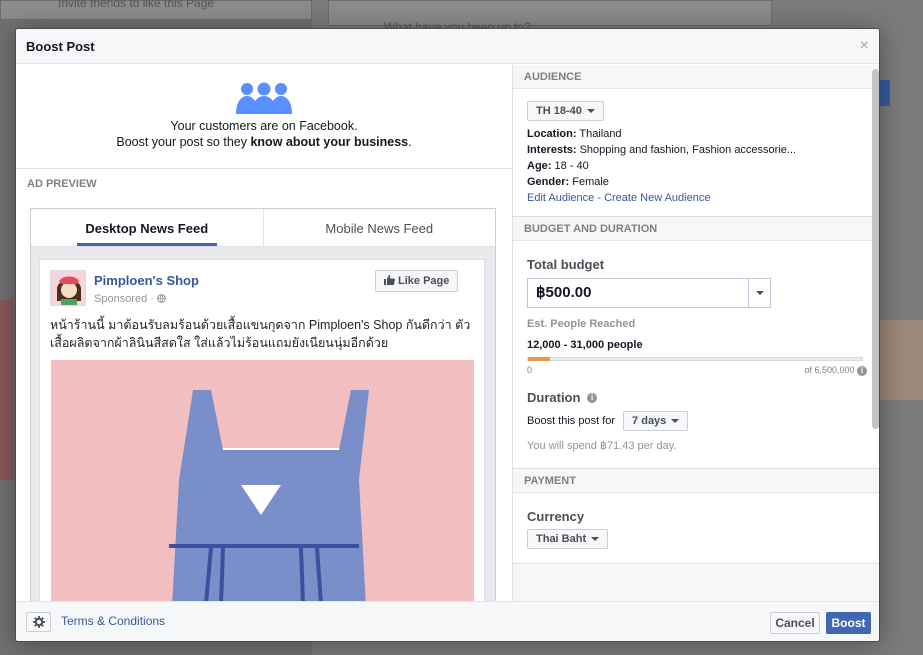 This screenshot has width=923, height=655. I want to click on audience-location: Location: Thailand, so click(696, 134).